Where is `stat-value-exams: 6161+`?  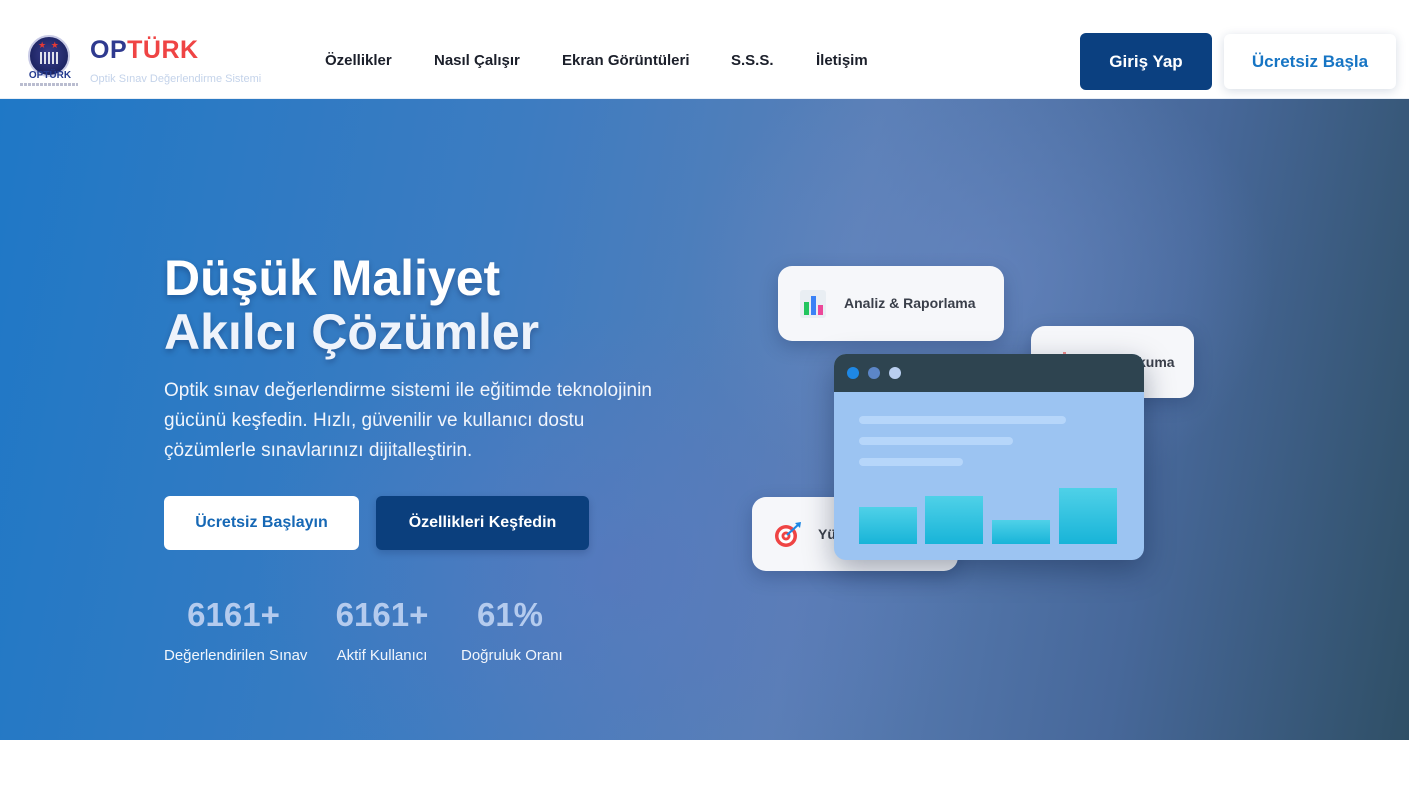 stat-value-exams: 6161+ is located at coordinates (233, 614).